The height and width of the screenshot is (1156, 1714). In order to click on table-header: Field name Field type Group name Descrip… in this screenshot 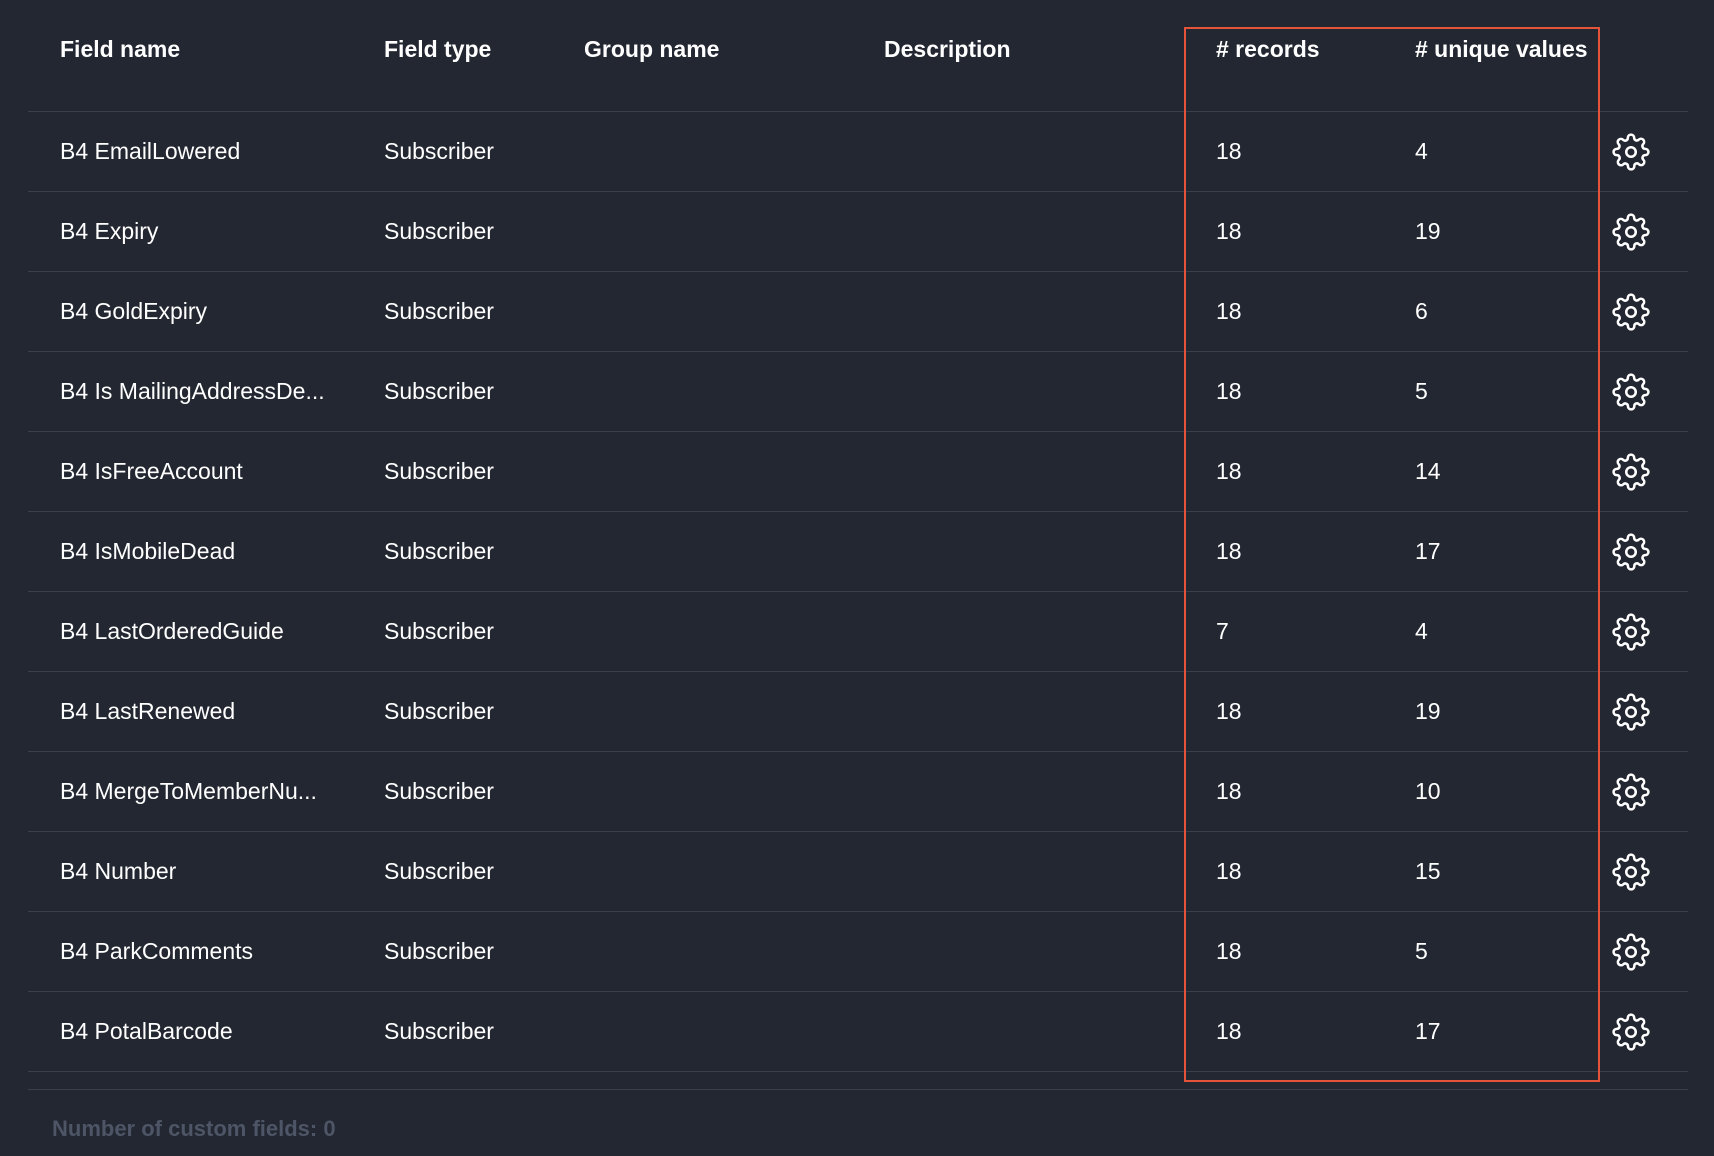, I will do `click(858, 56)`.